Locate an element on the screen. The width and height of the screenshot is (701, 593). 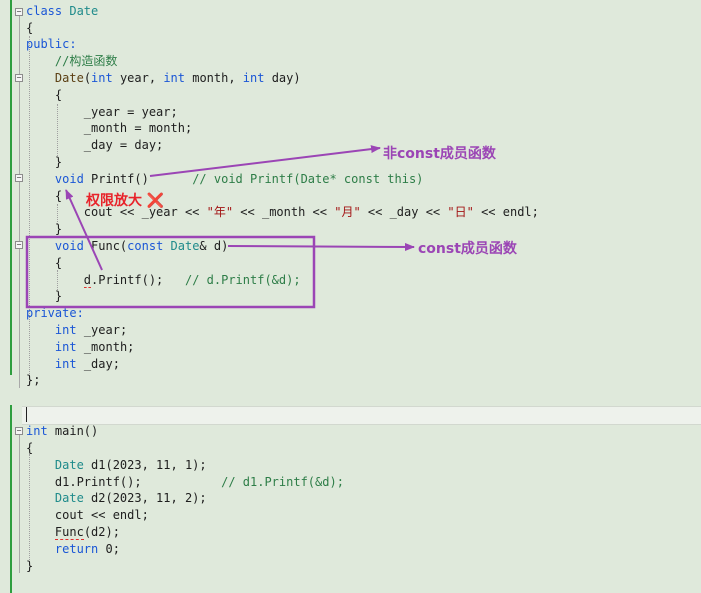
func-highlight-box is located at coordinates (170, 272).